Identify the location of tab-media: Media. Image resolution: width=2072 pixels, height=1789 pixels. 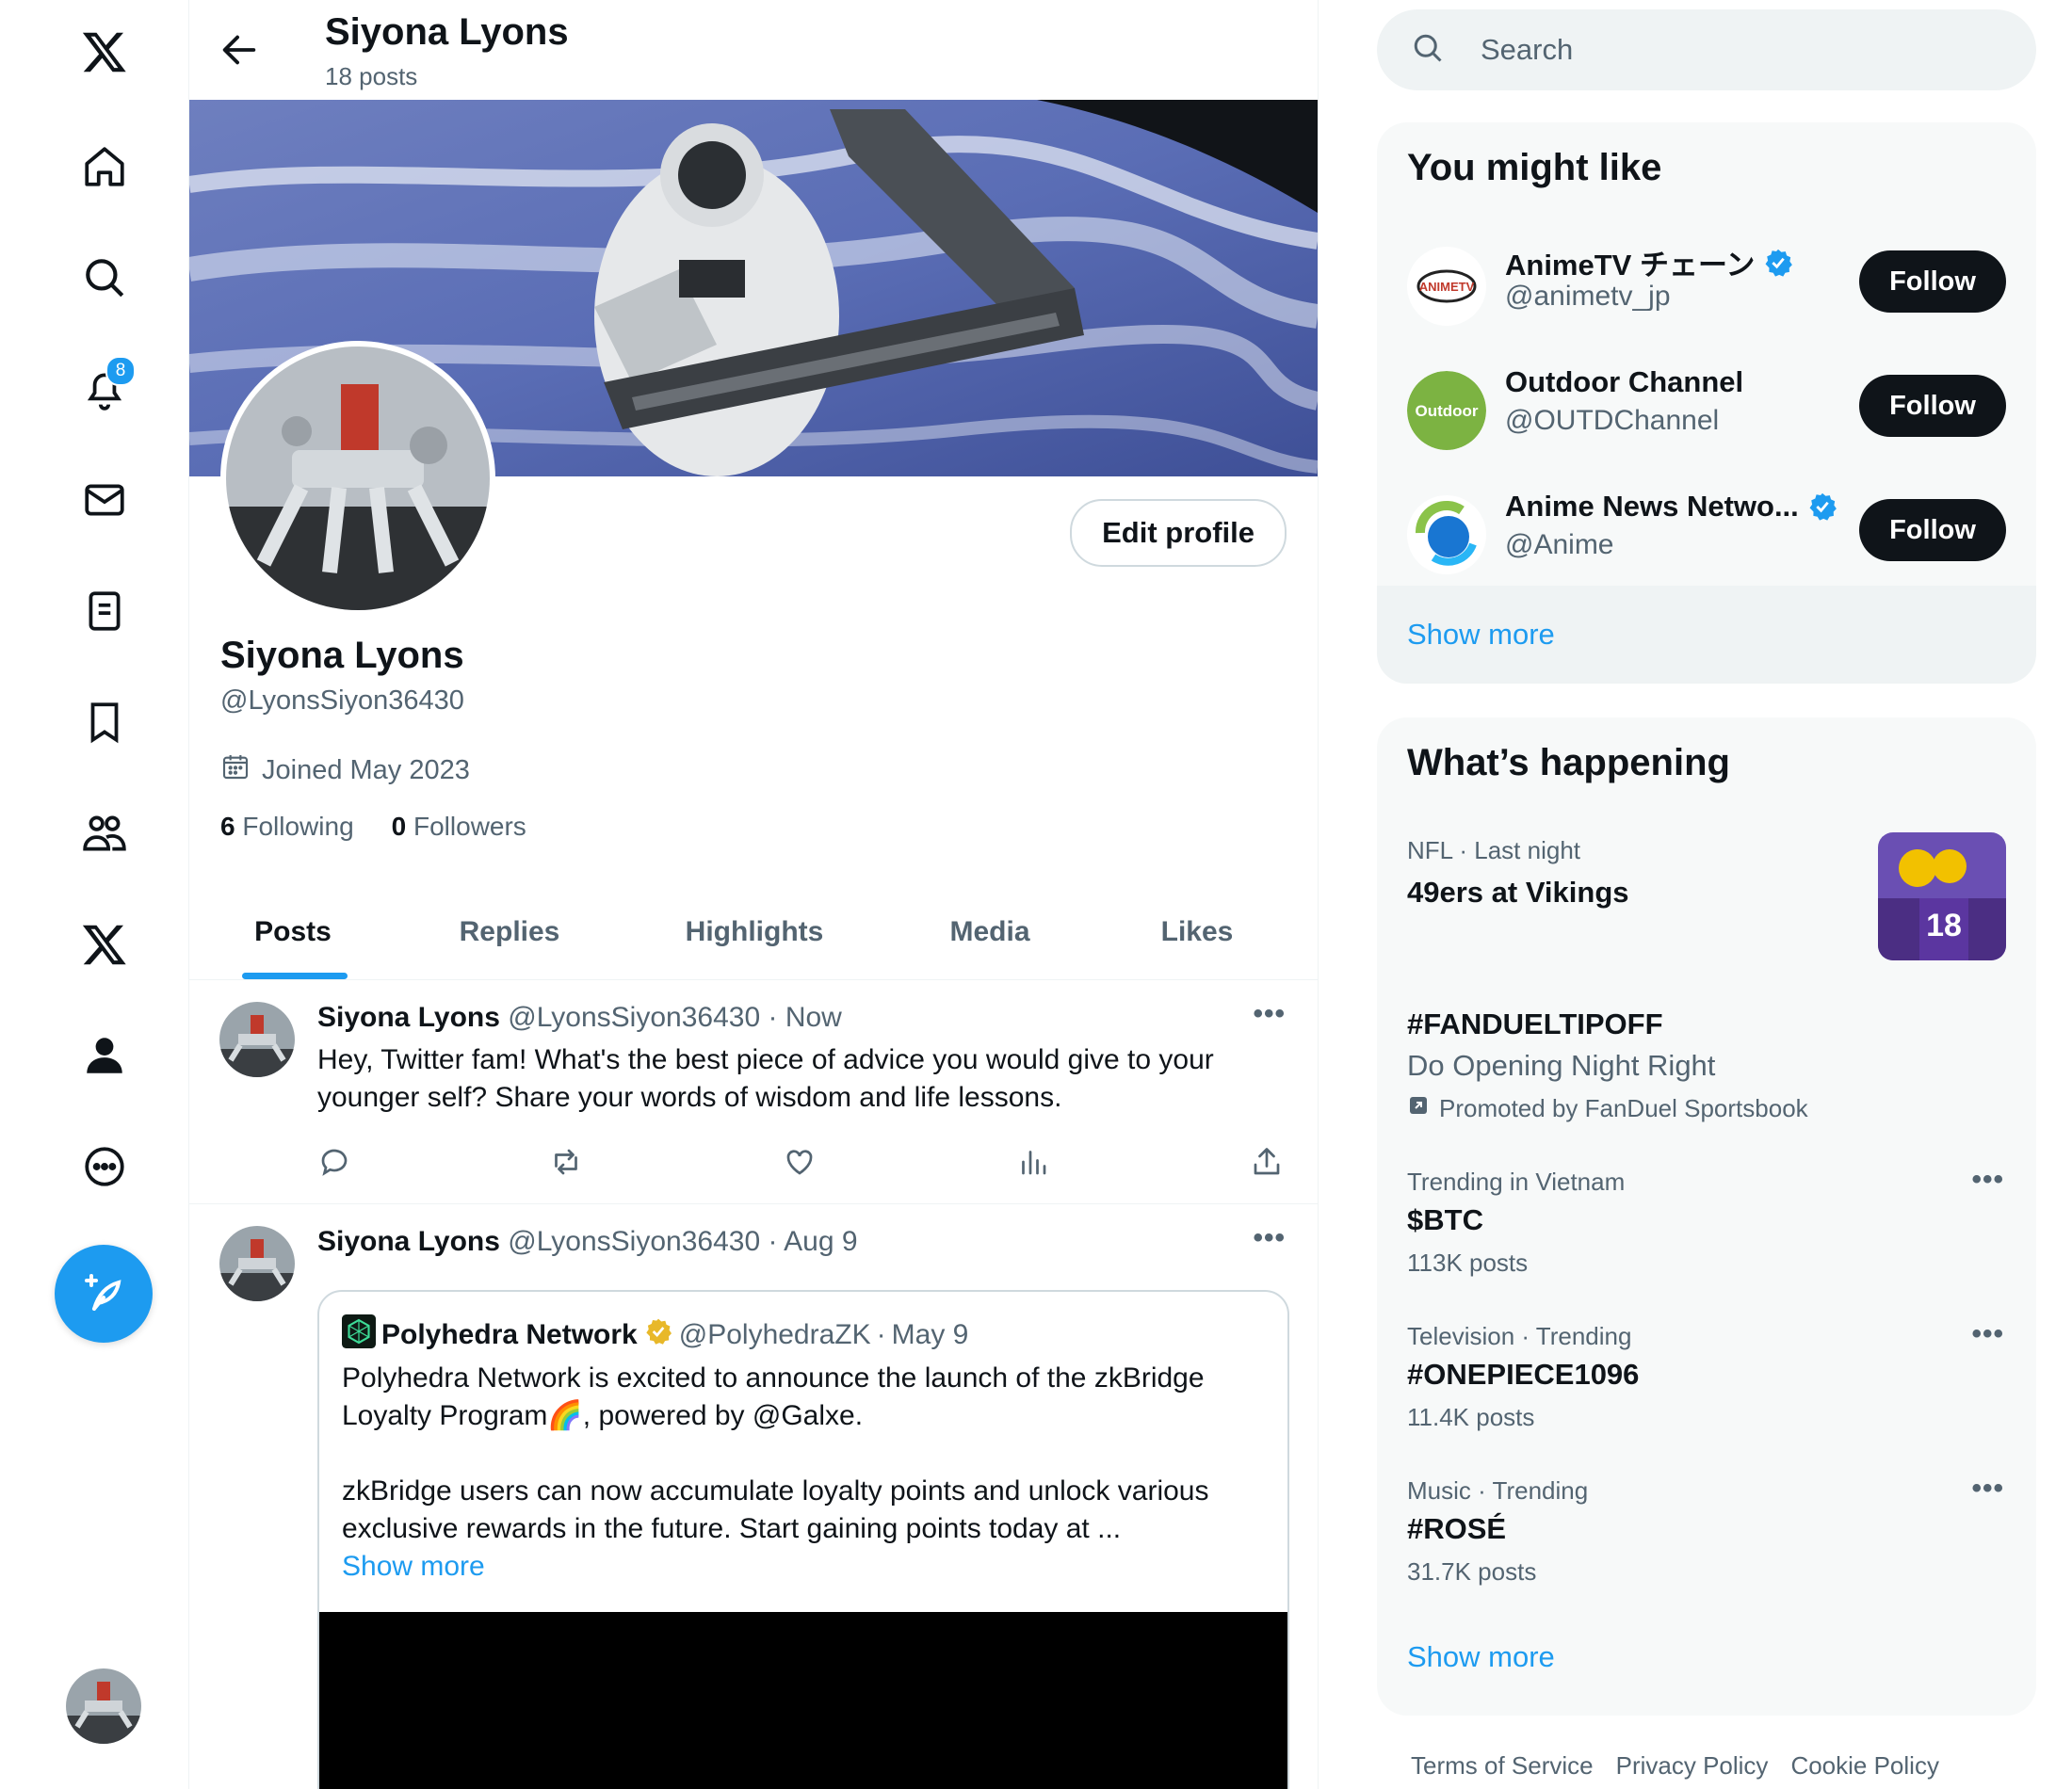
(990, 932).